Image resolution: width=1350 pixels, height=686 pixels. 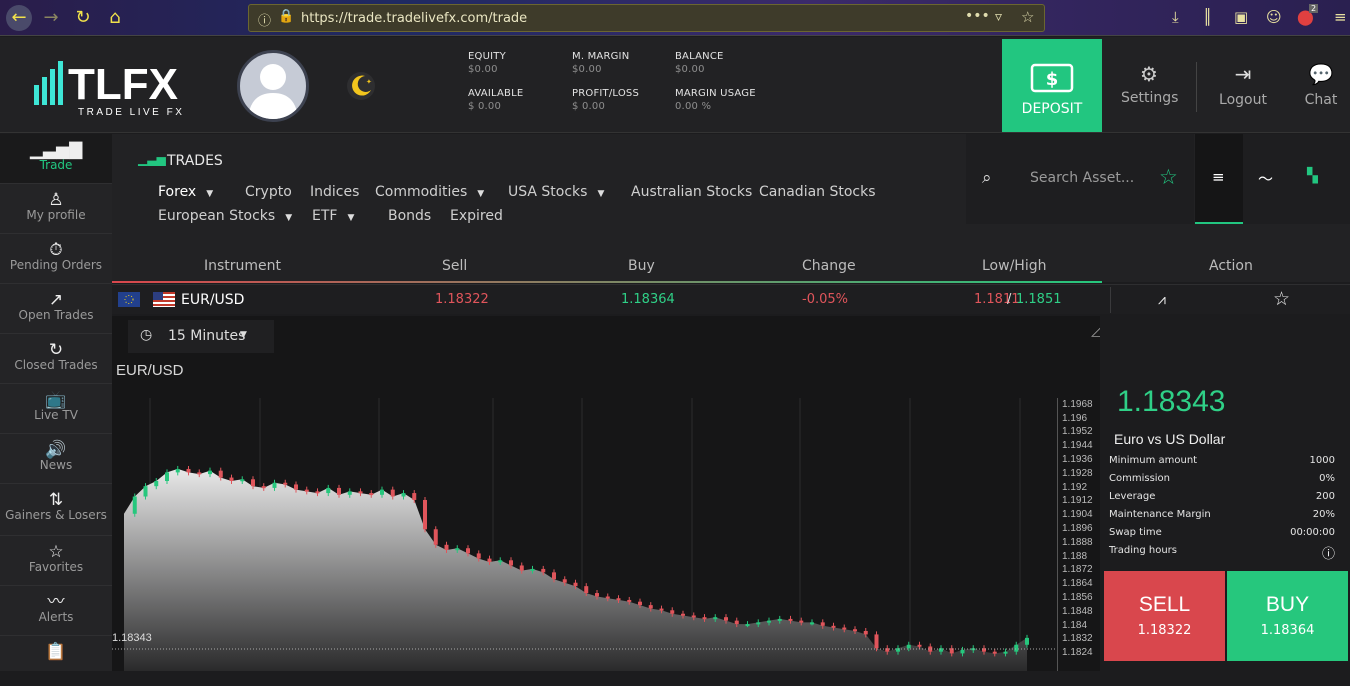 What do you see at coordinates (429, 192) in the screenshot?
I see `category-commodities: Commodities ▼` at bounding box center [429, 192].